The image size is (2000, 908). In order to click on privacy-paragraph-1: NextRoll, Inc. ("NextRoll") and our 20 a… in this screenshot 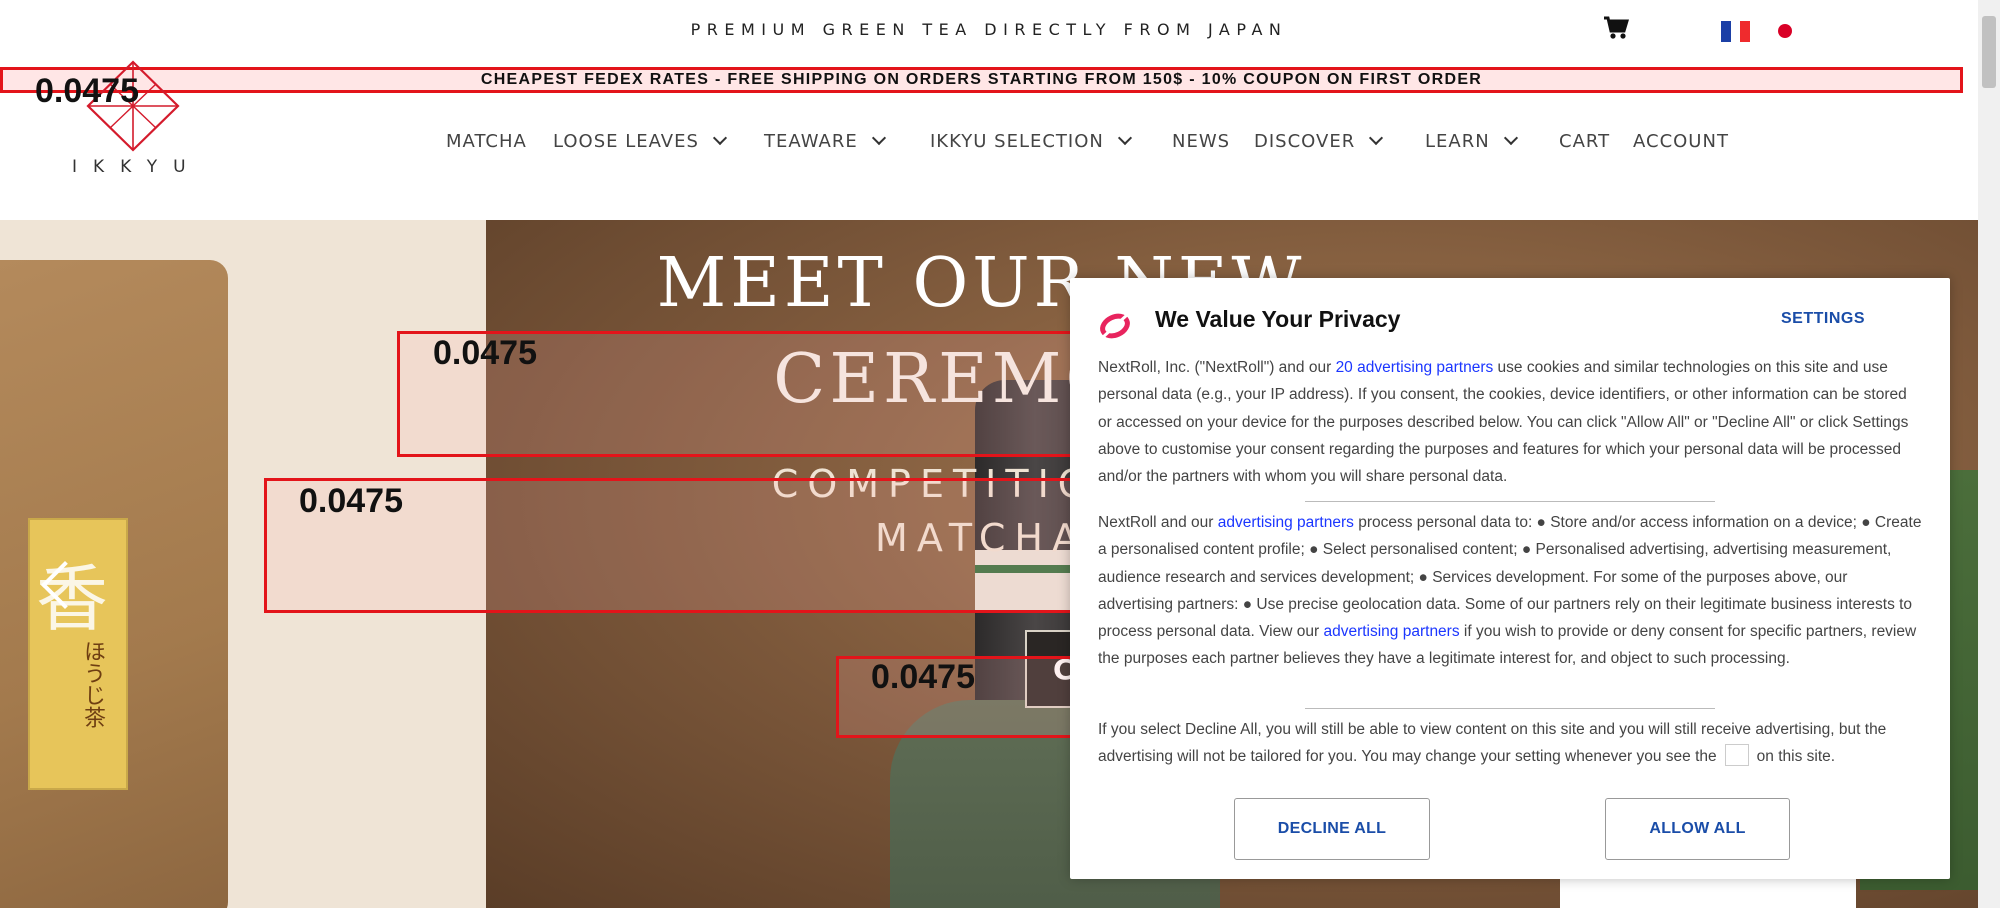, I will do `click(1503, 422)`.